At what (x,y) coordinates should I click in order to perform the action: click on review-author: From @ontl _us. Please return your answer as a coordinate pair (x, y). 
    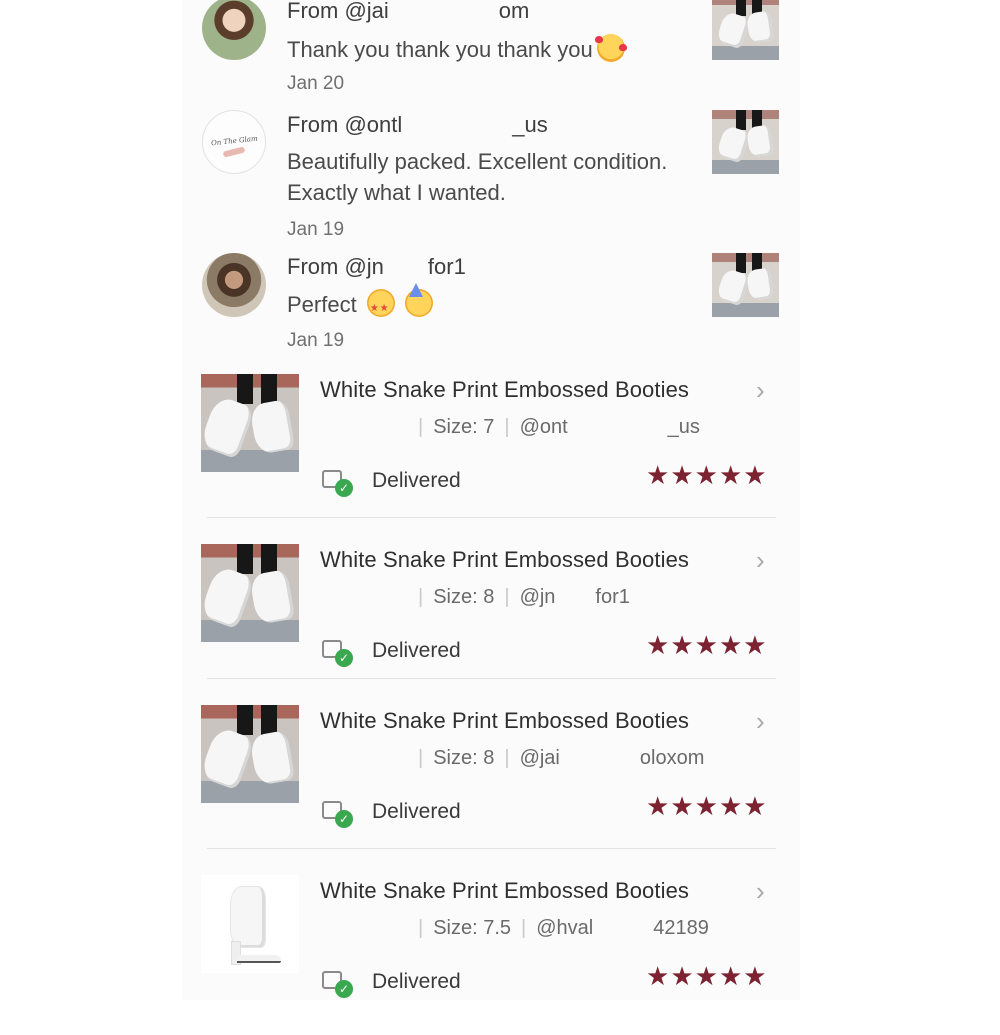
    Looking at the image, I should click on (417, 125).